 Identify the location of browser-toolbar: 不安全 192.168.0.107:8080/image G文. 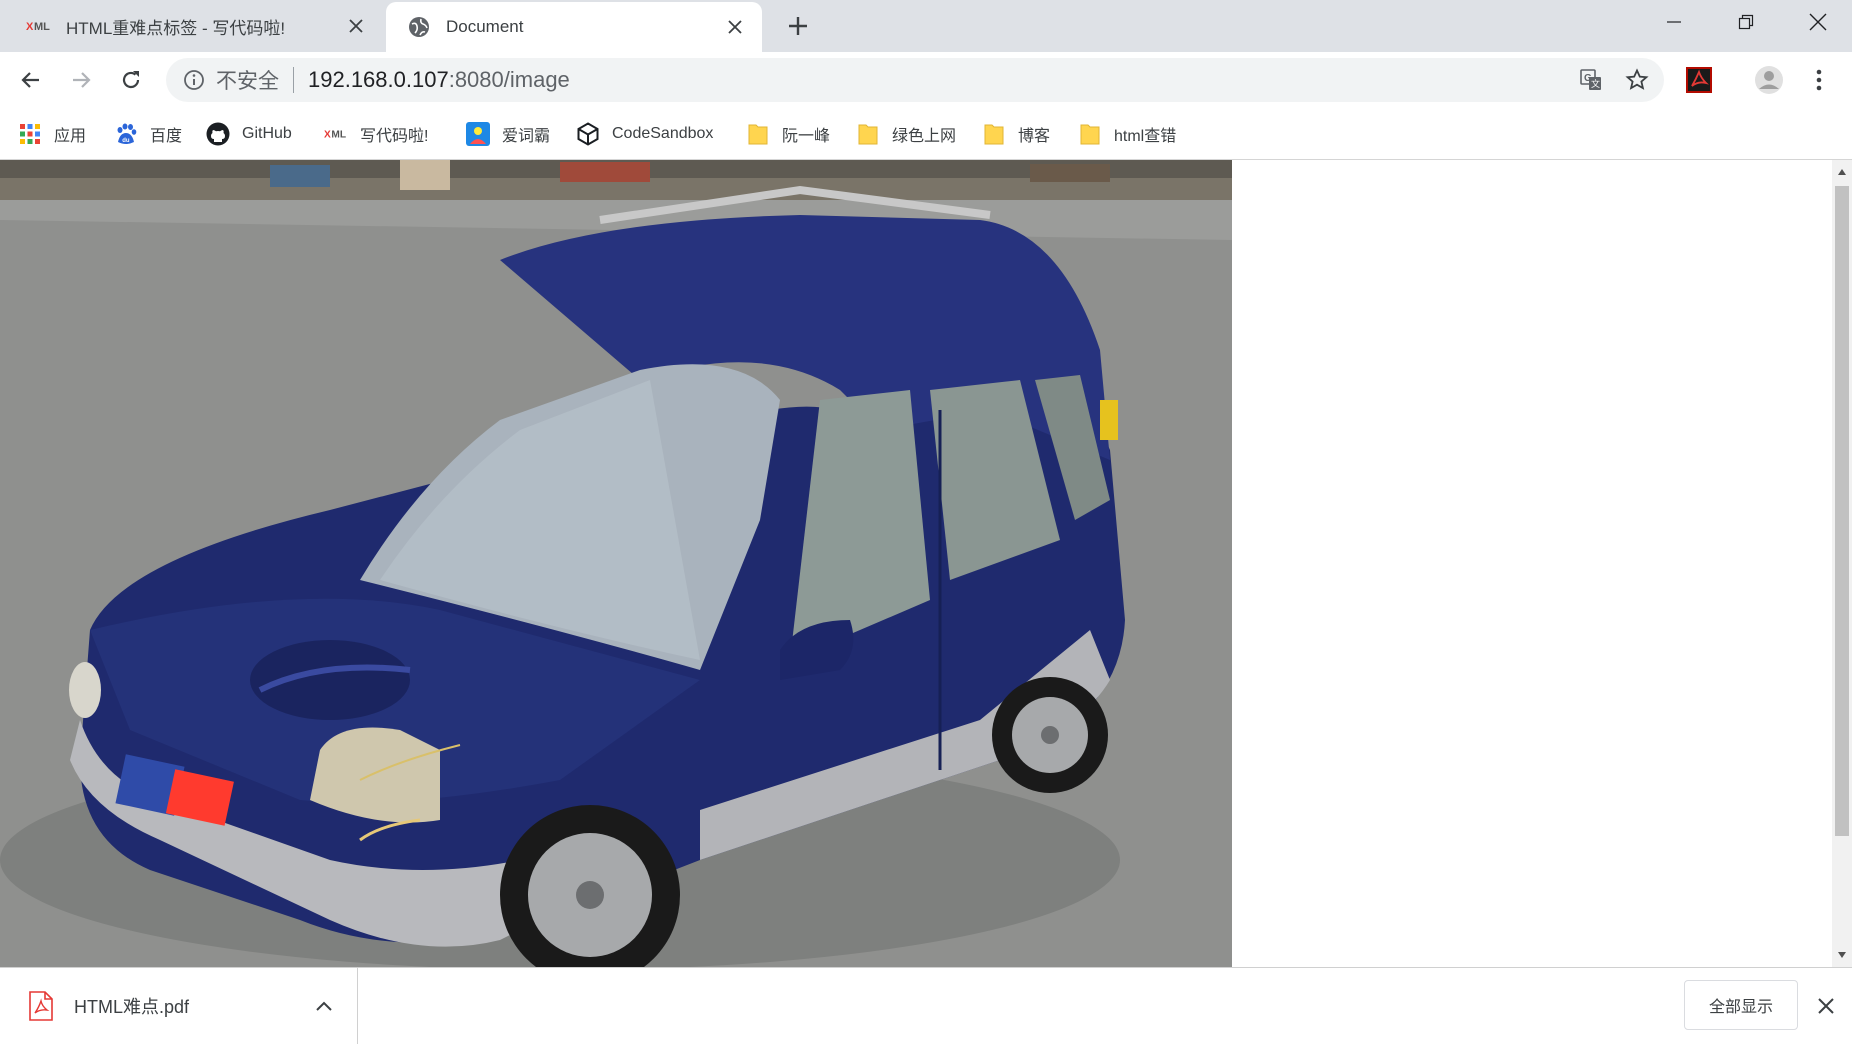
(926, 80).